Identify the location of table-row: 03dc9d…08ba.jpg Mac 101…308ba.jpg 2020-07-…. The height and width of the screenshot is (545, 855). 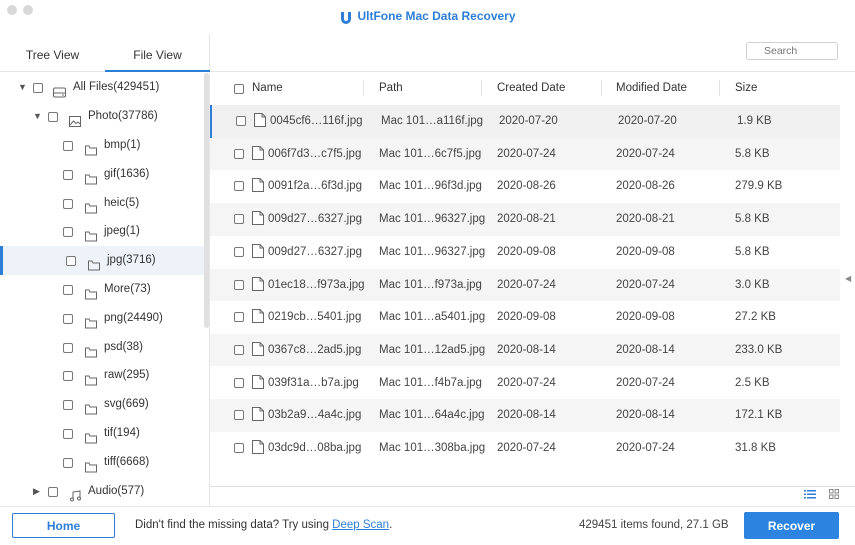
(525, 448).